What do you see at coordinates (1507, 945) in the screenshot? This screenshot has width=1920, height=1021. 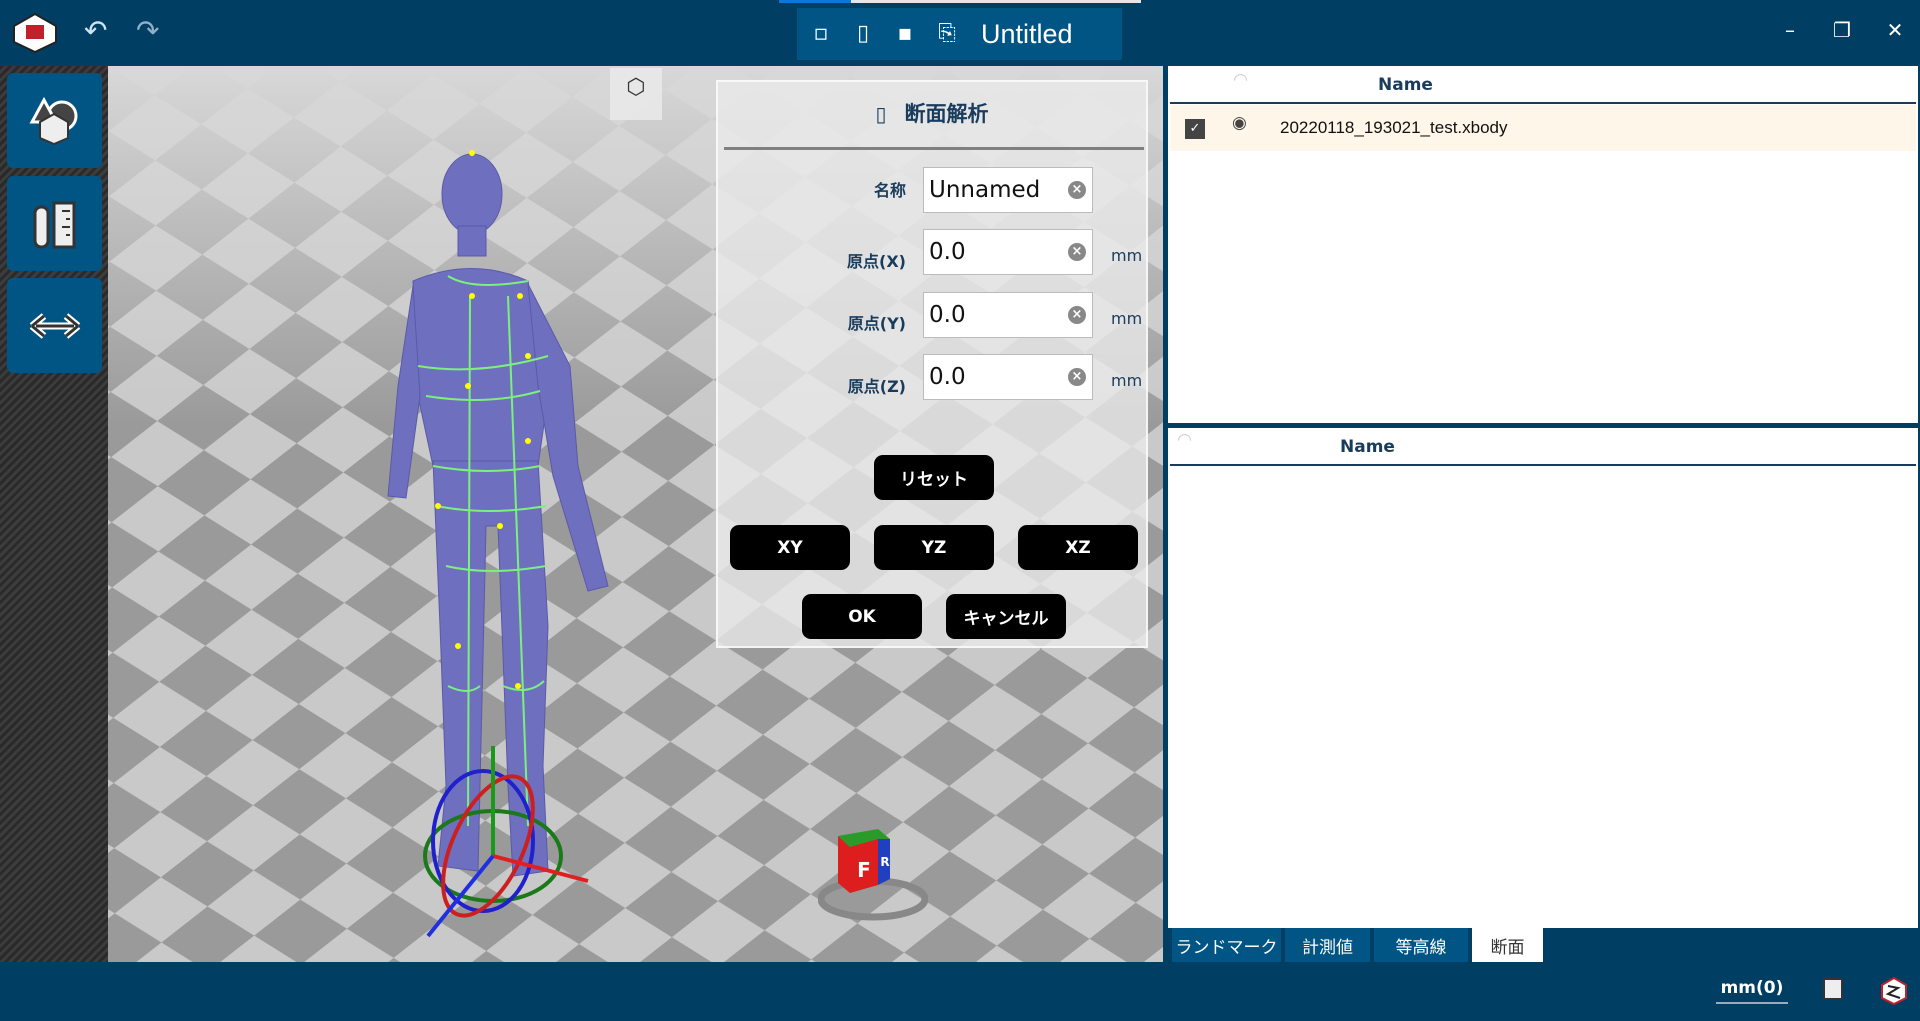 I see `tab-section: 断面` at bounding box center [1507, 945].